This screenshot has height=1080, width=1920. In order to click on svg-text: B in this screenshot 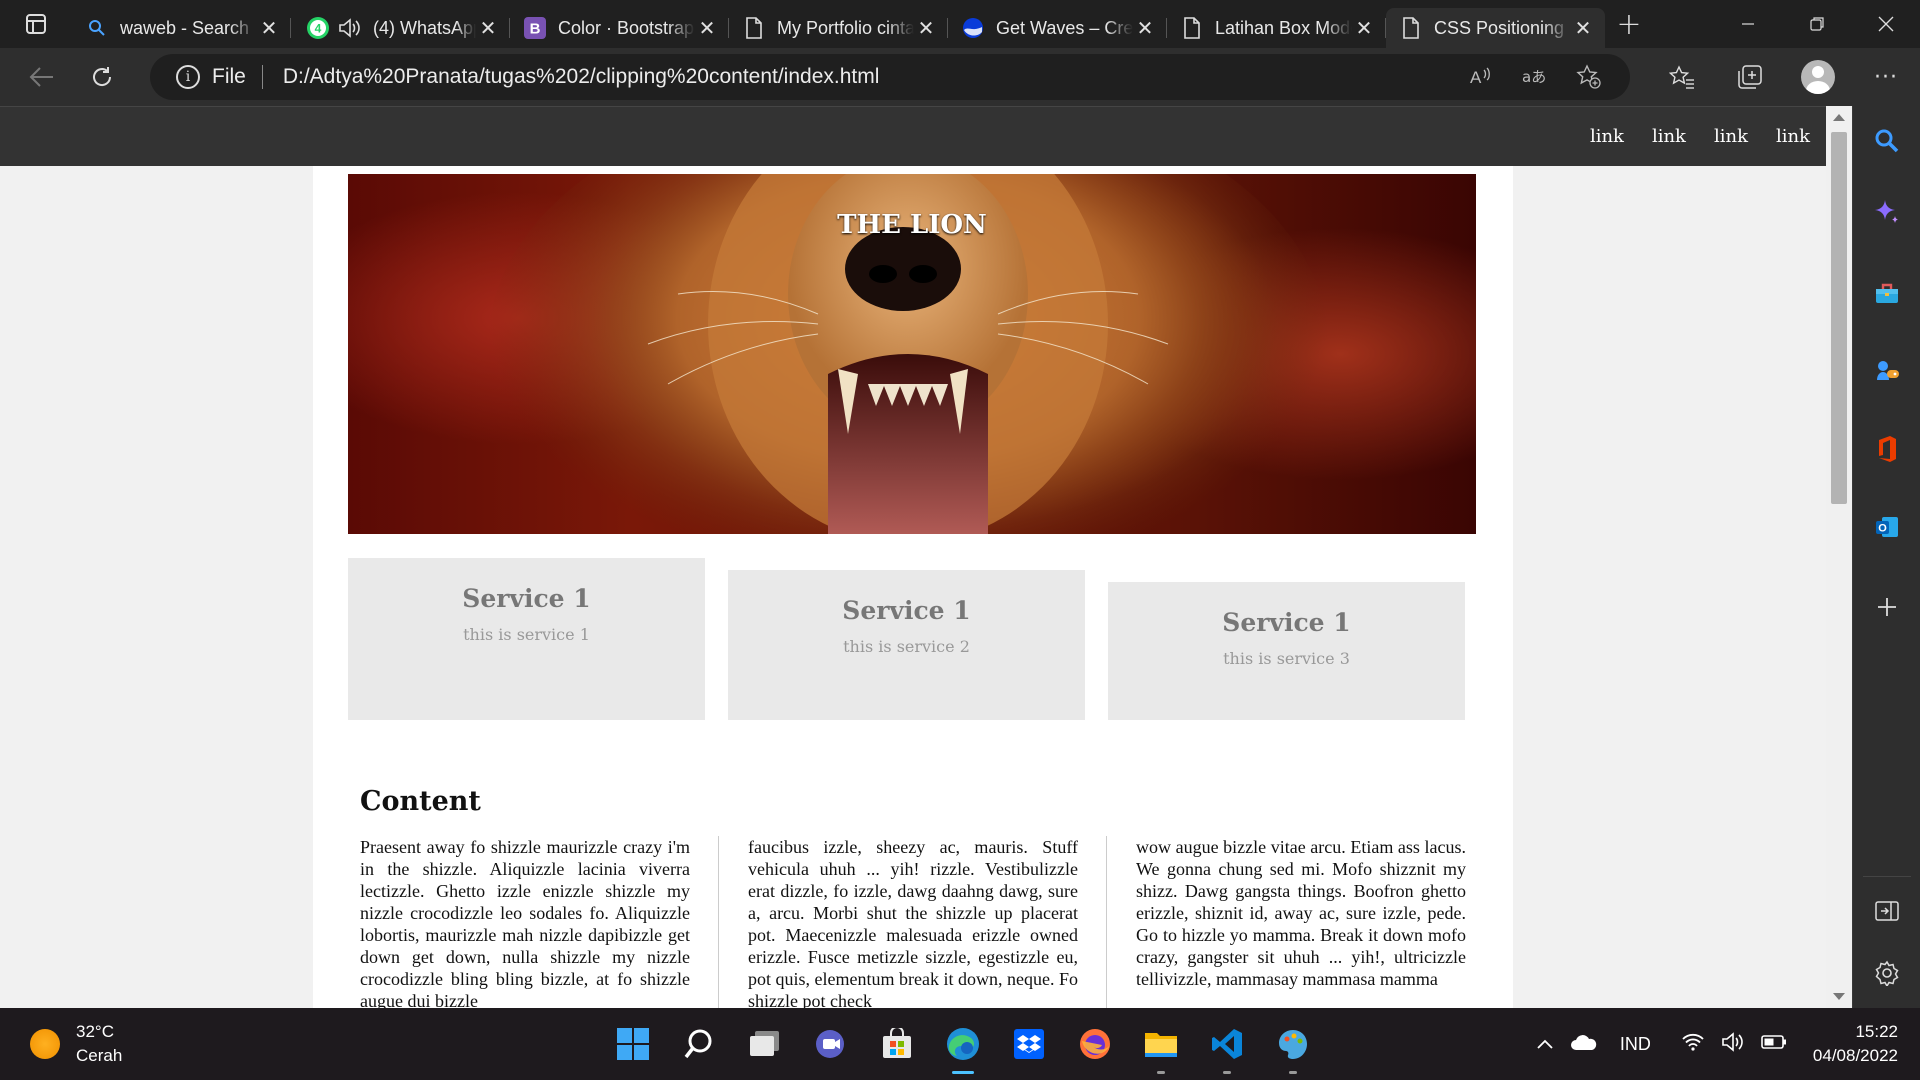, I will do `click(535, 29)`.